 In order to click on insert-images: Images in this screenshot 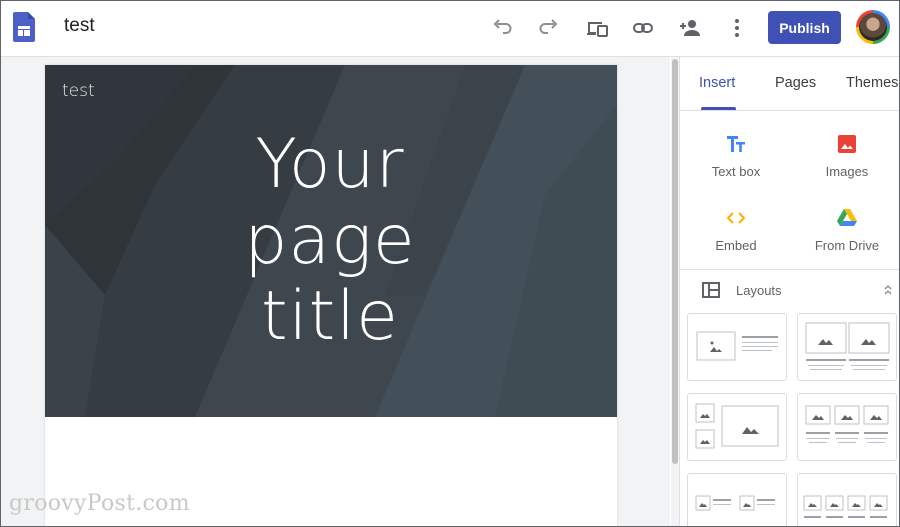, I will do `click(847, 157)`.